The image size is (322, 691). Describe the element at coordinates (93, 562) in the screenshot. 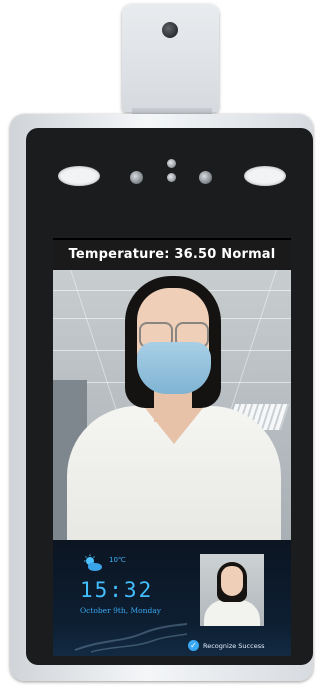

I see `cloud-sun-icon` at that location.